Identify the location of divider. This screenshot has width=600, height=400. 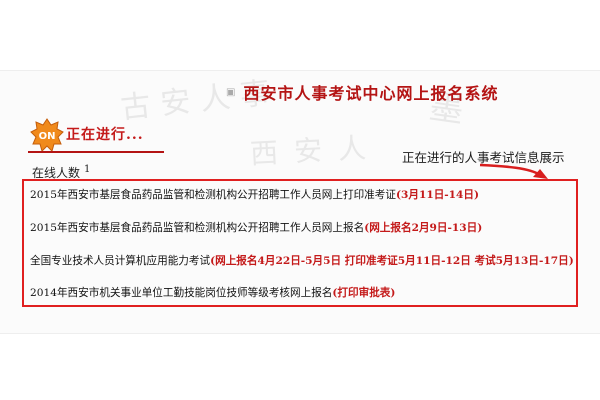
(96, 152).